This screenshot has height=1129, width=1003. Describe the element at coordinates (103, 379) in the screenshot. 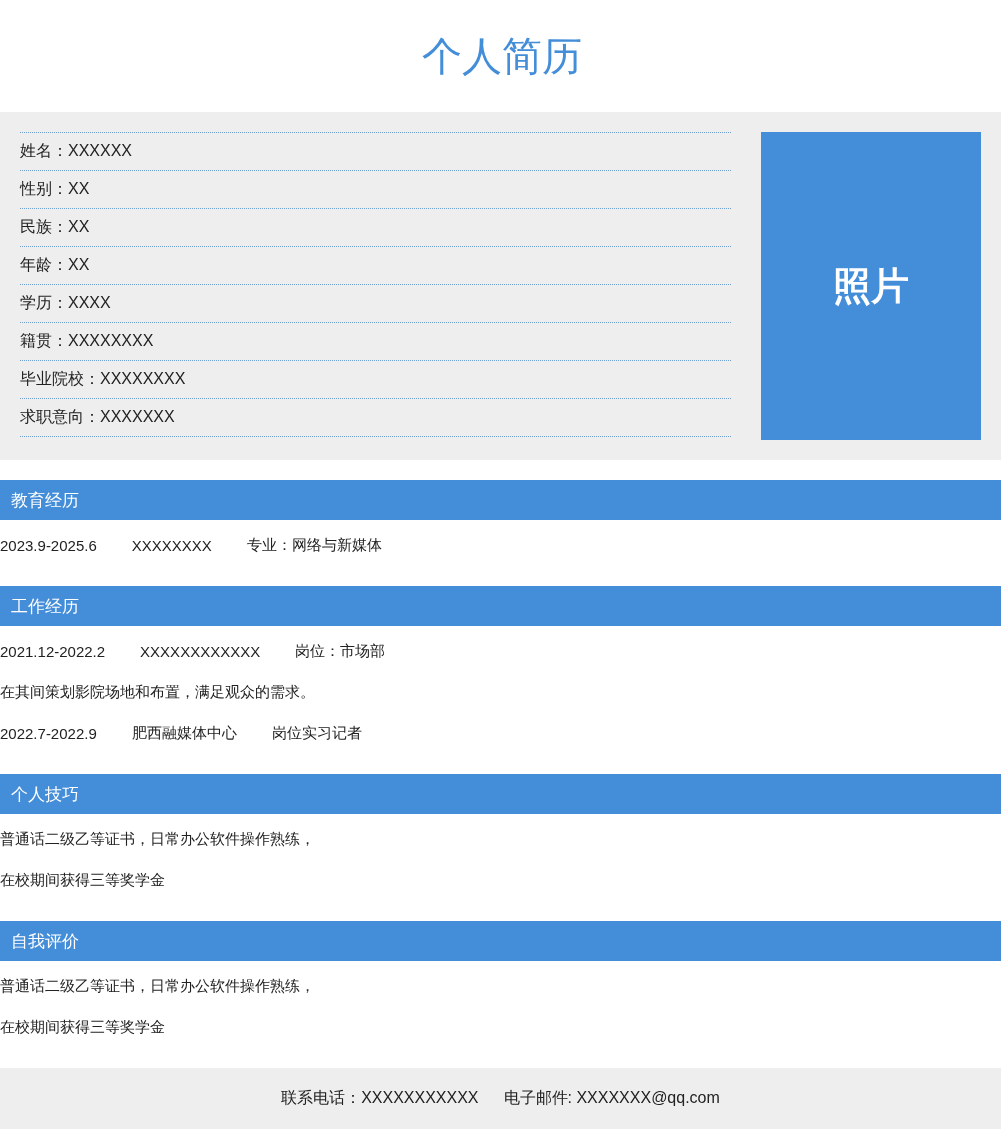

I see `info-text: 毕业院校：XXXXXXXX` at that location.